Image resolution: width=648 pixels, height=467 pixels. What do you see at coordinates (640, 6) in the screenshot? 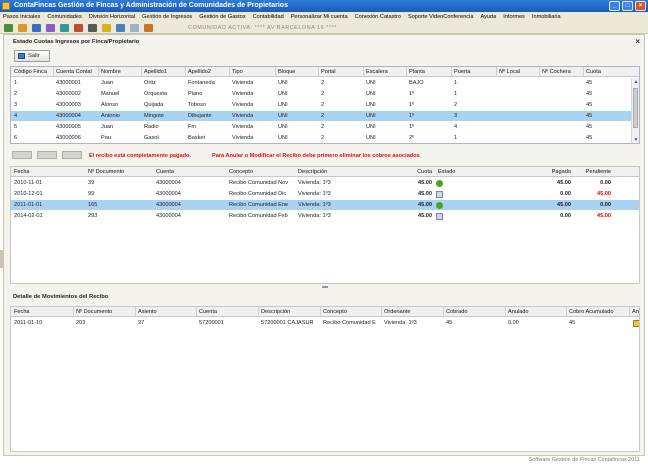
I see `close-window-button: ×` at bounding box center [640, 6].